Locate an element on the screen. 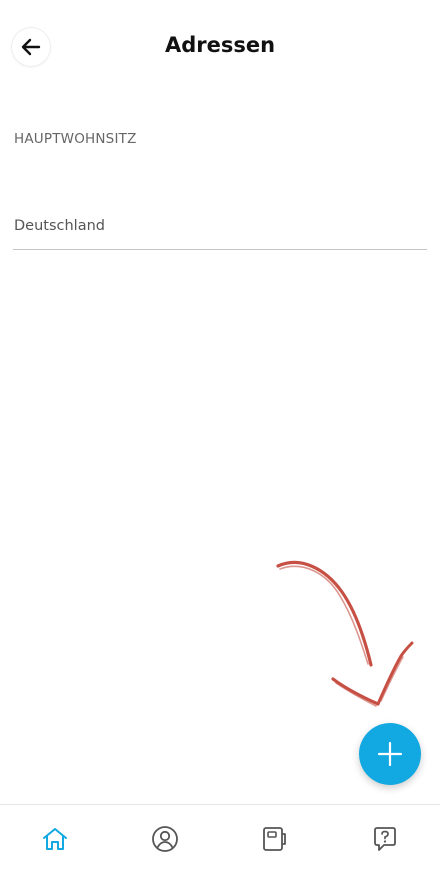 The image size is (440, 880). nav-profile is located at coordinates (165, 842).